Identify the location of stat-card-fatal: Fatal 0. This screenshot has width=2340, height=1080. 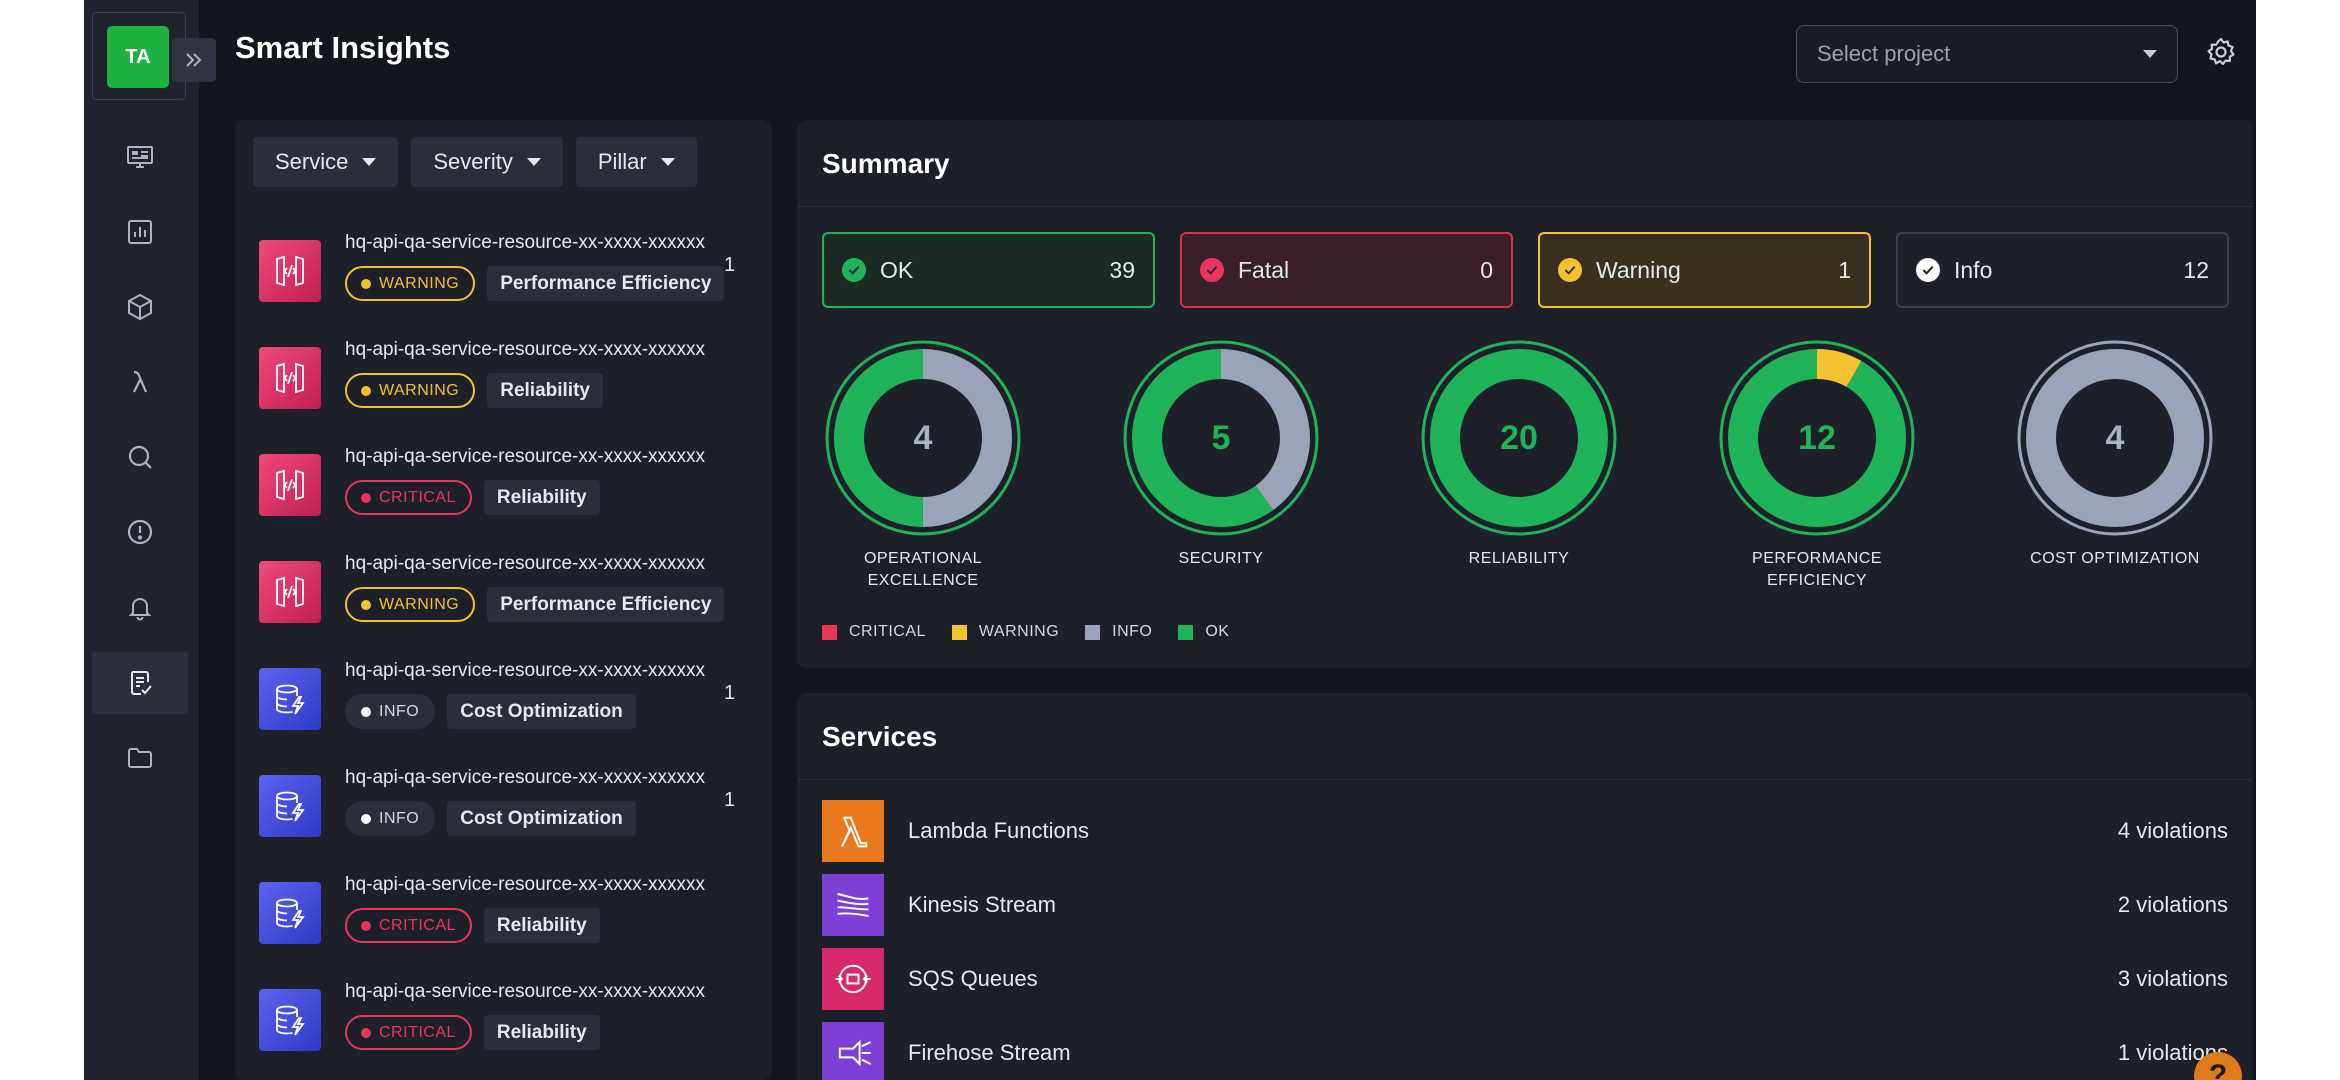
(1346, 270).